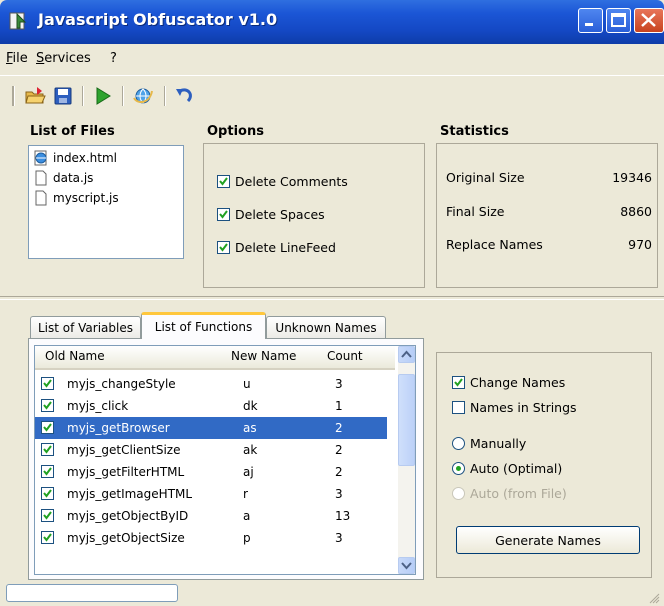 This screenshot has width=664, height=606. What do you see at coordinates (406, 354) in the screenshot?
I see `scroll-up-button` at bounding box center [406, 354].